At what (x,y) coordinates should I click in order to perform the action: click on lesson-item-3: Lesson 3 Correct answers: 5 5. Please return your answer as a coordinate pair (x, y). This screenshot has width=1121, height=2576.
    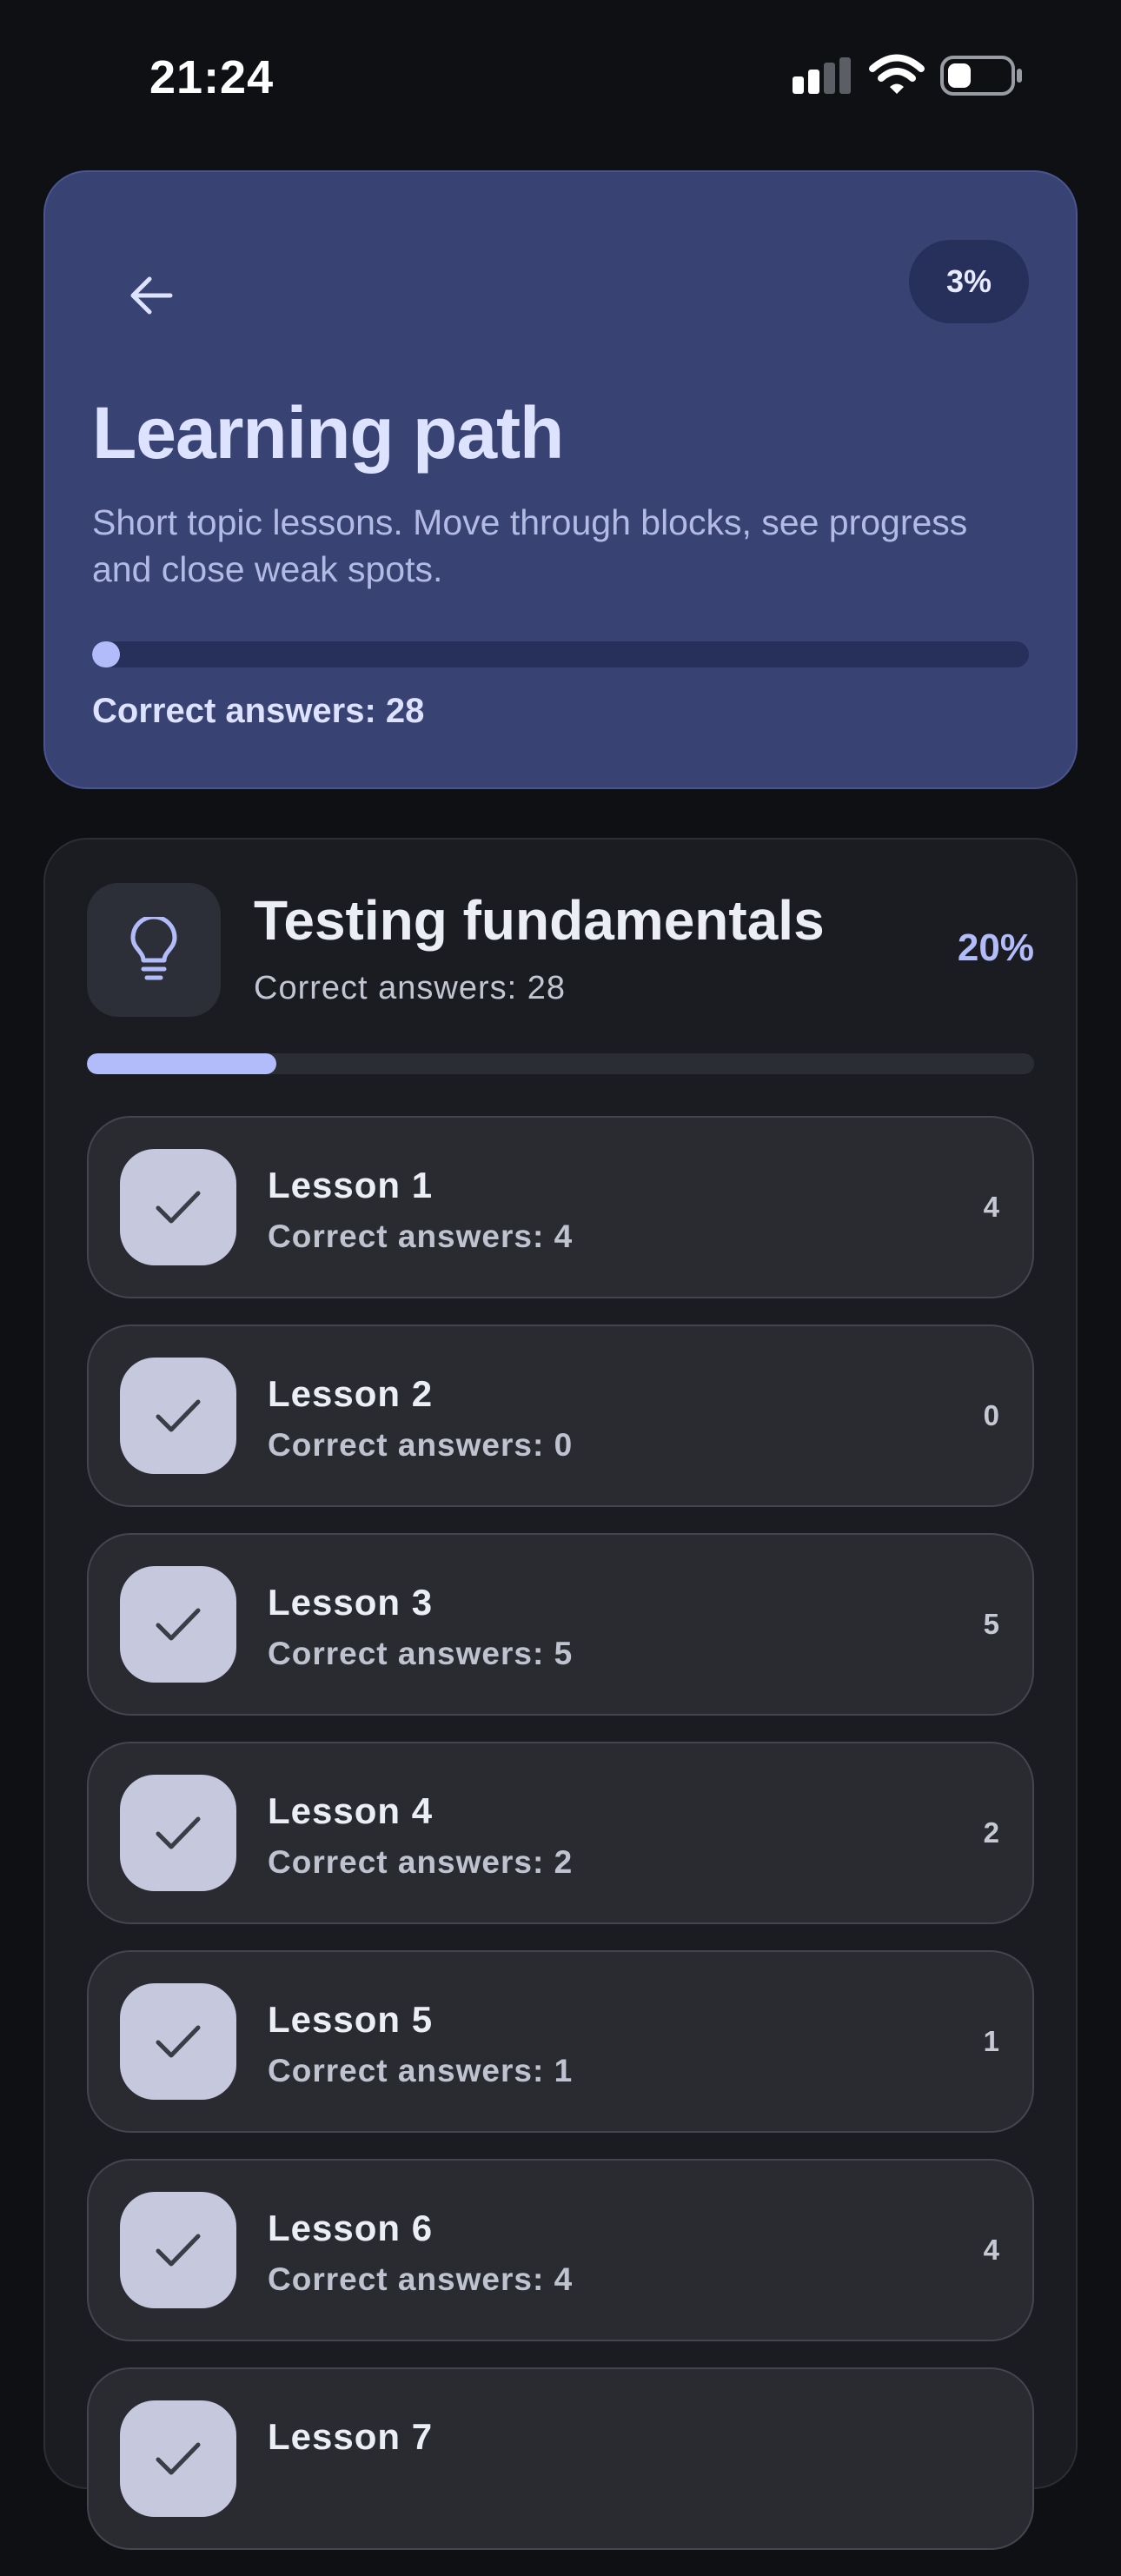
    Looking at the image, I should click on (560, 1624).